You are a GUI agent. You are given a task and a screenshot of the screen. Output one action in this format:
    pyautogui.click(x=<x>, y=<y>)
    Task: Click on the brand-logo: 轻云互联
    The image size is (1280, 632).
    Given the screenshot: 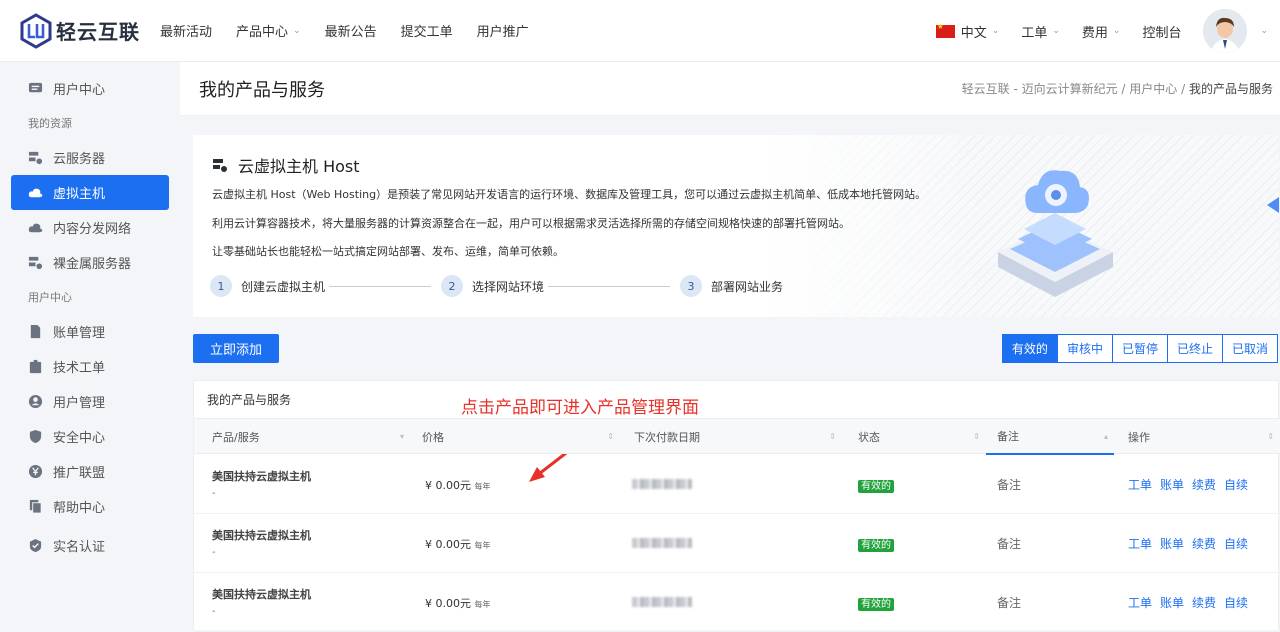 What is the action you would take?
    pyautogui.click(x=89, y=30)
    